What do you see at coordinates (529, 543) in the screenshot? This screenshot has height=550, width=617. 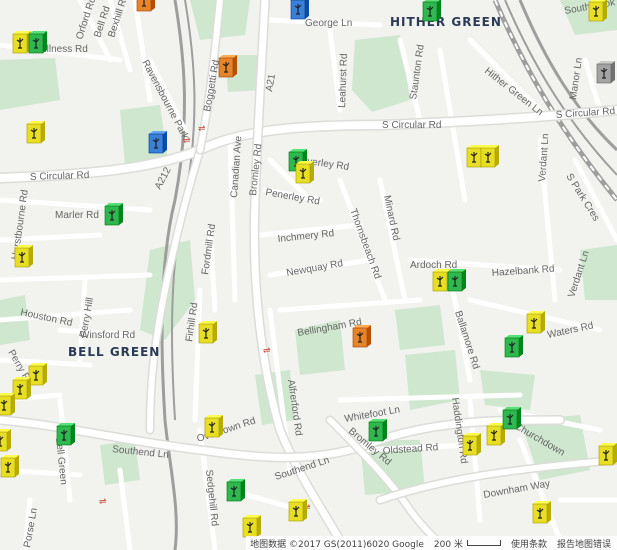 I see `terms-link: 使用条款` at bounding box center [529, 543].